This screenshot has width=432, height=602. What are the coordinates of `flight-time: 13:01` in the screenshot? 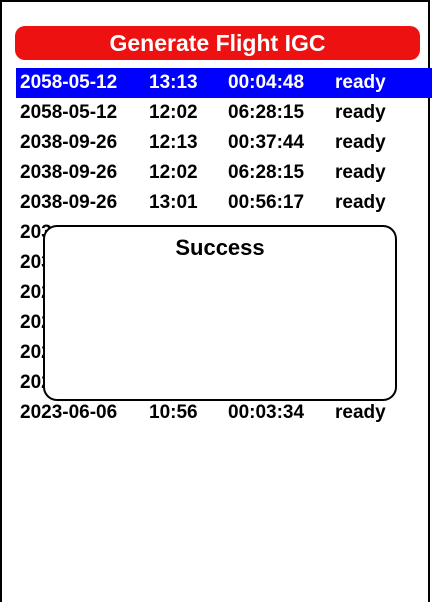 It's located at (173, 202).